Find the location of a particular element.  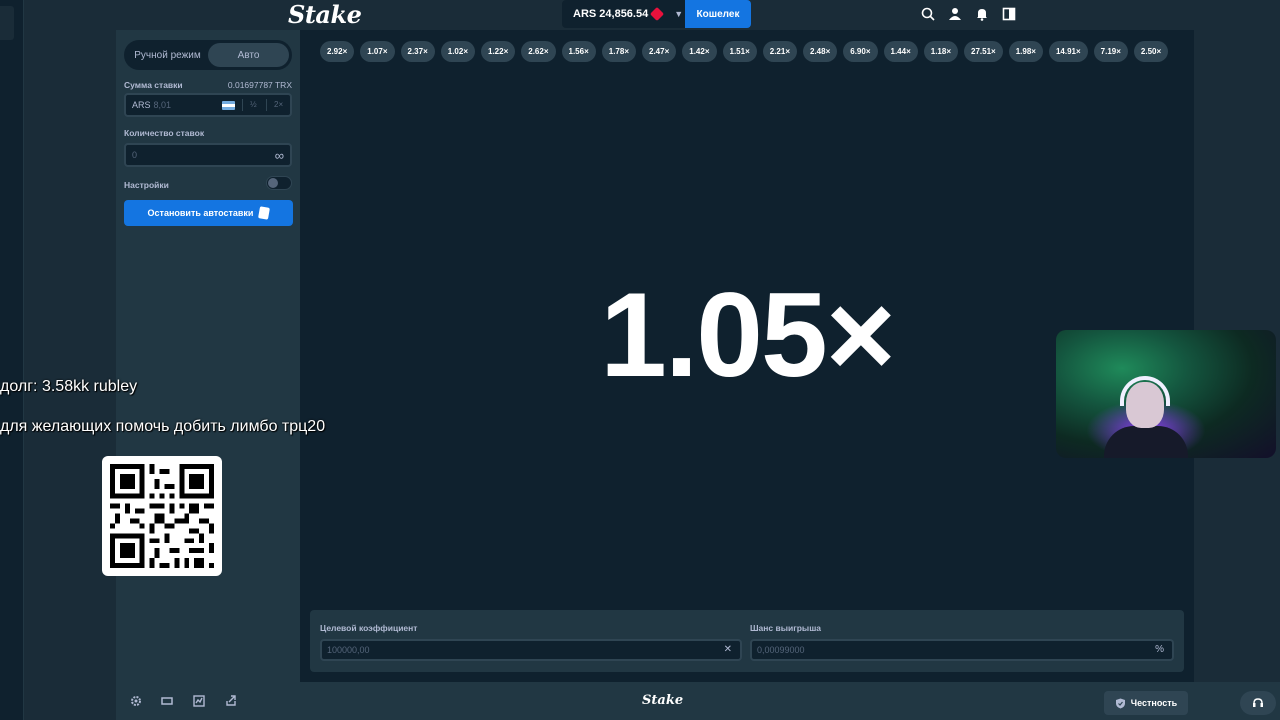

history-chip: 6.90× is located at coordinates (860, 51).